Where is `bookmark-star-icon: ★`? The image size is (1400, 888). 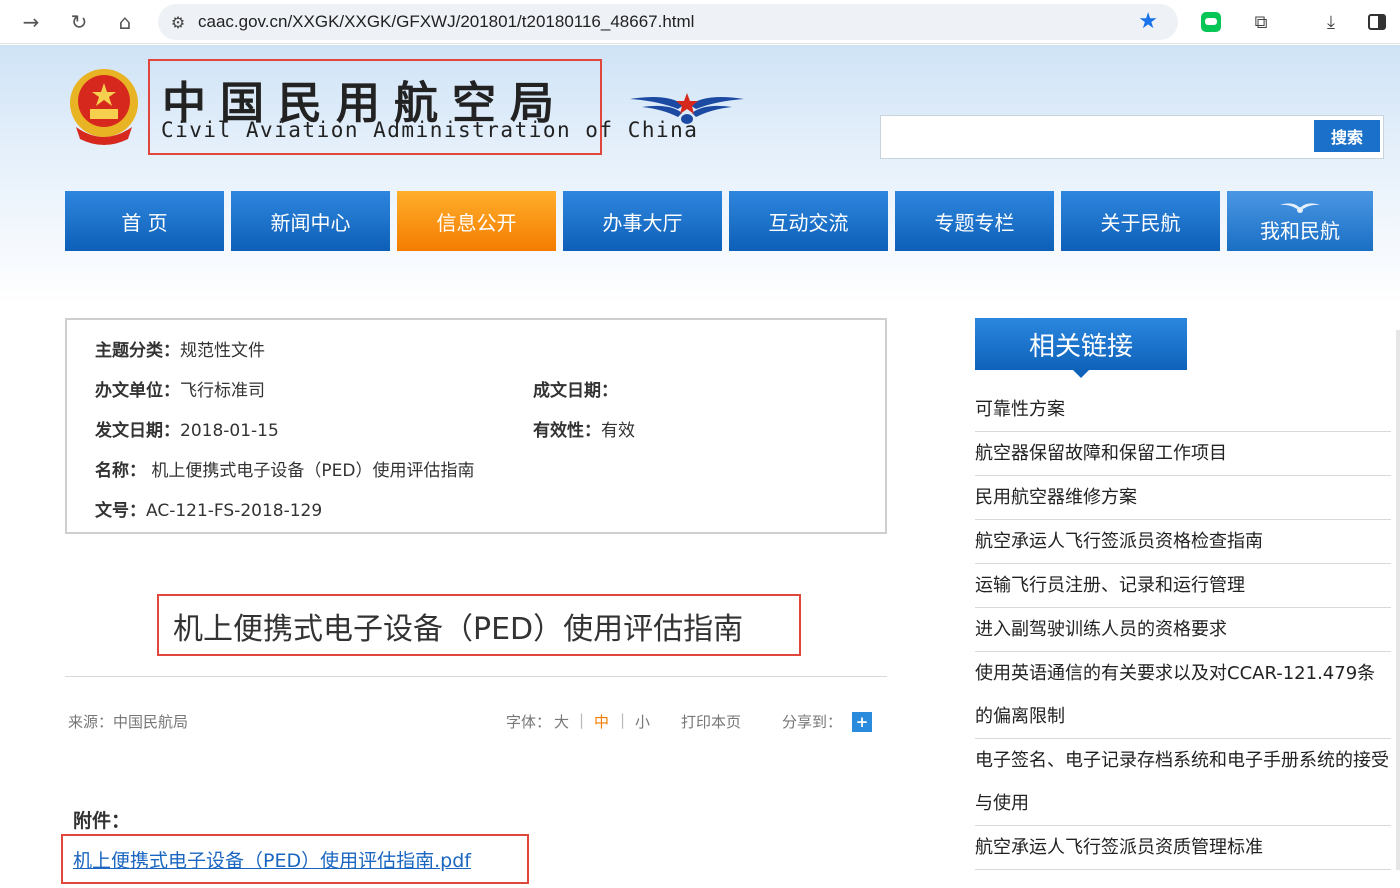
bookmark-star-icon: ★ is located at coordinates (1148, 21).